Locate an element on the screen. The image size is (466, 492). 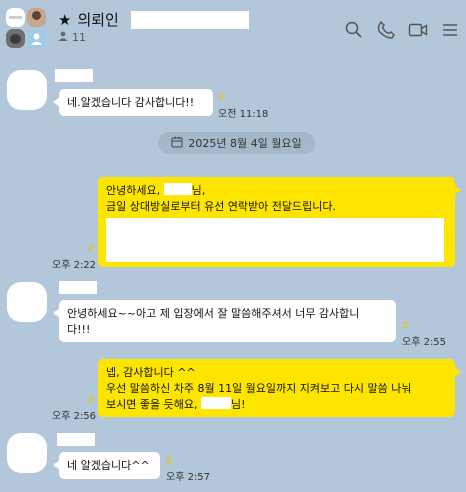
group-avatar is located at coordinates (26, 28).